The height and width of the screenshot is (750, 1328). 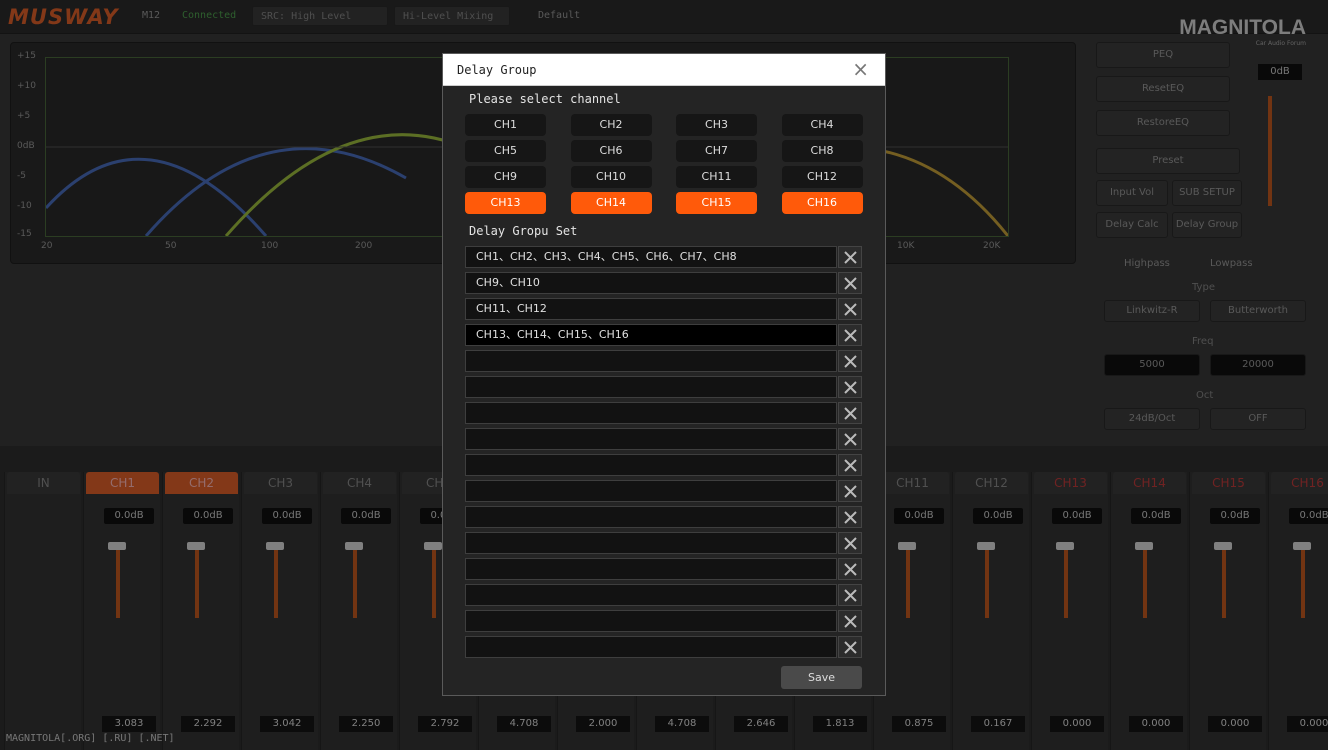 I want to click on select-channel-heading: Please select channel, so click(x=545, y=99).